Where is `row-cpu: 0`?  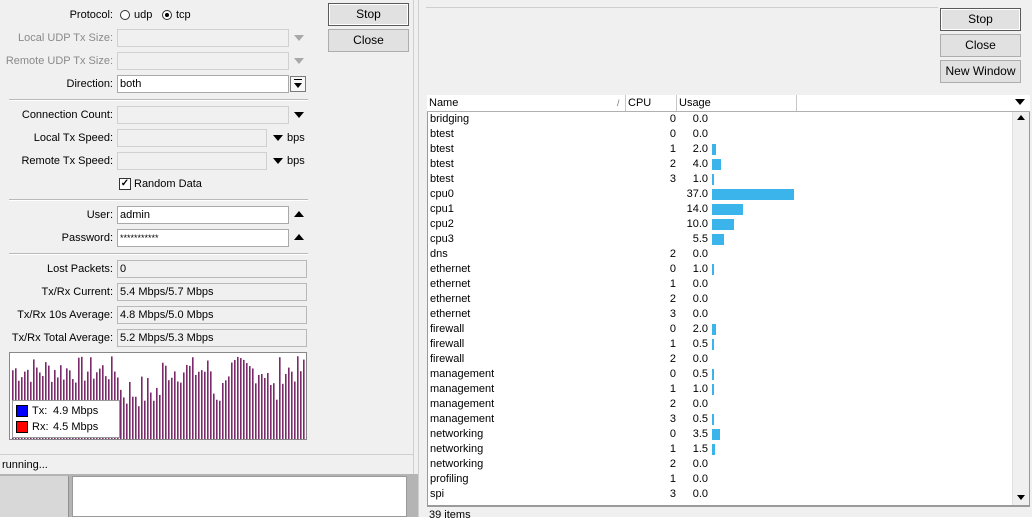
row-cpu: 0 is located at coordinates (672, 269).